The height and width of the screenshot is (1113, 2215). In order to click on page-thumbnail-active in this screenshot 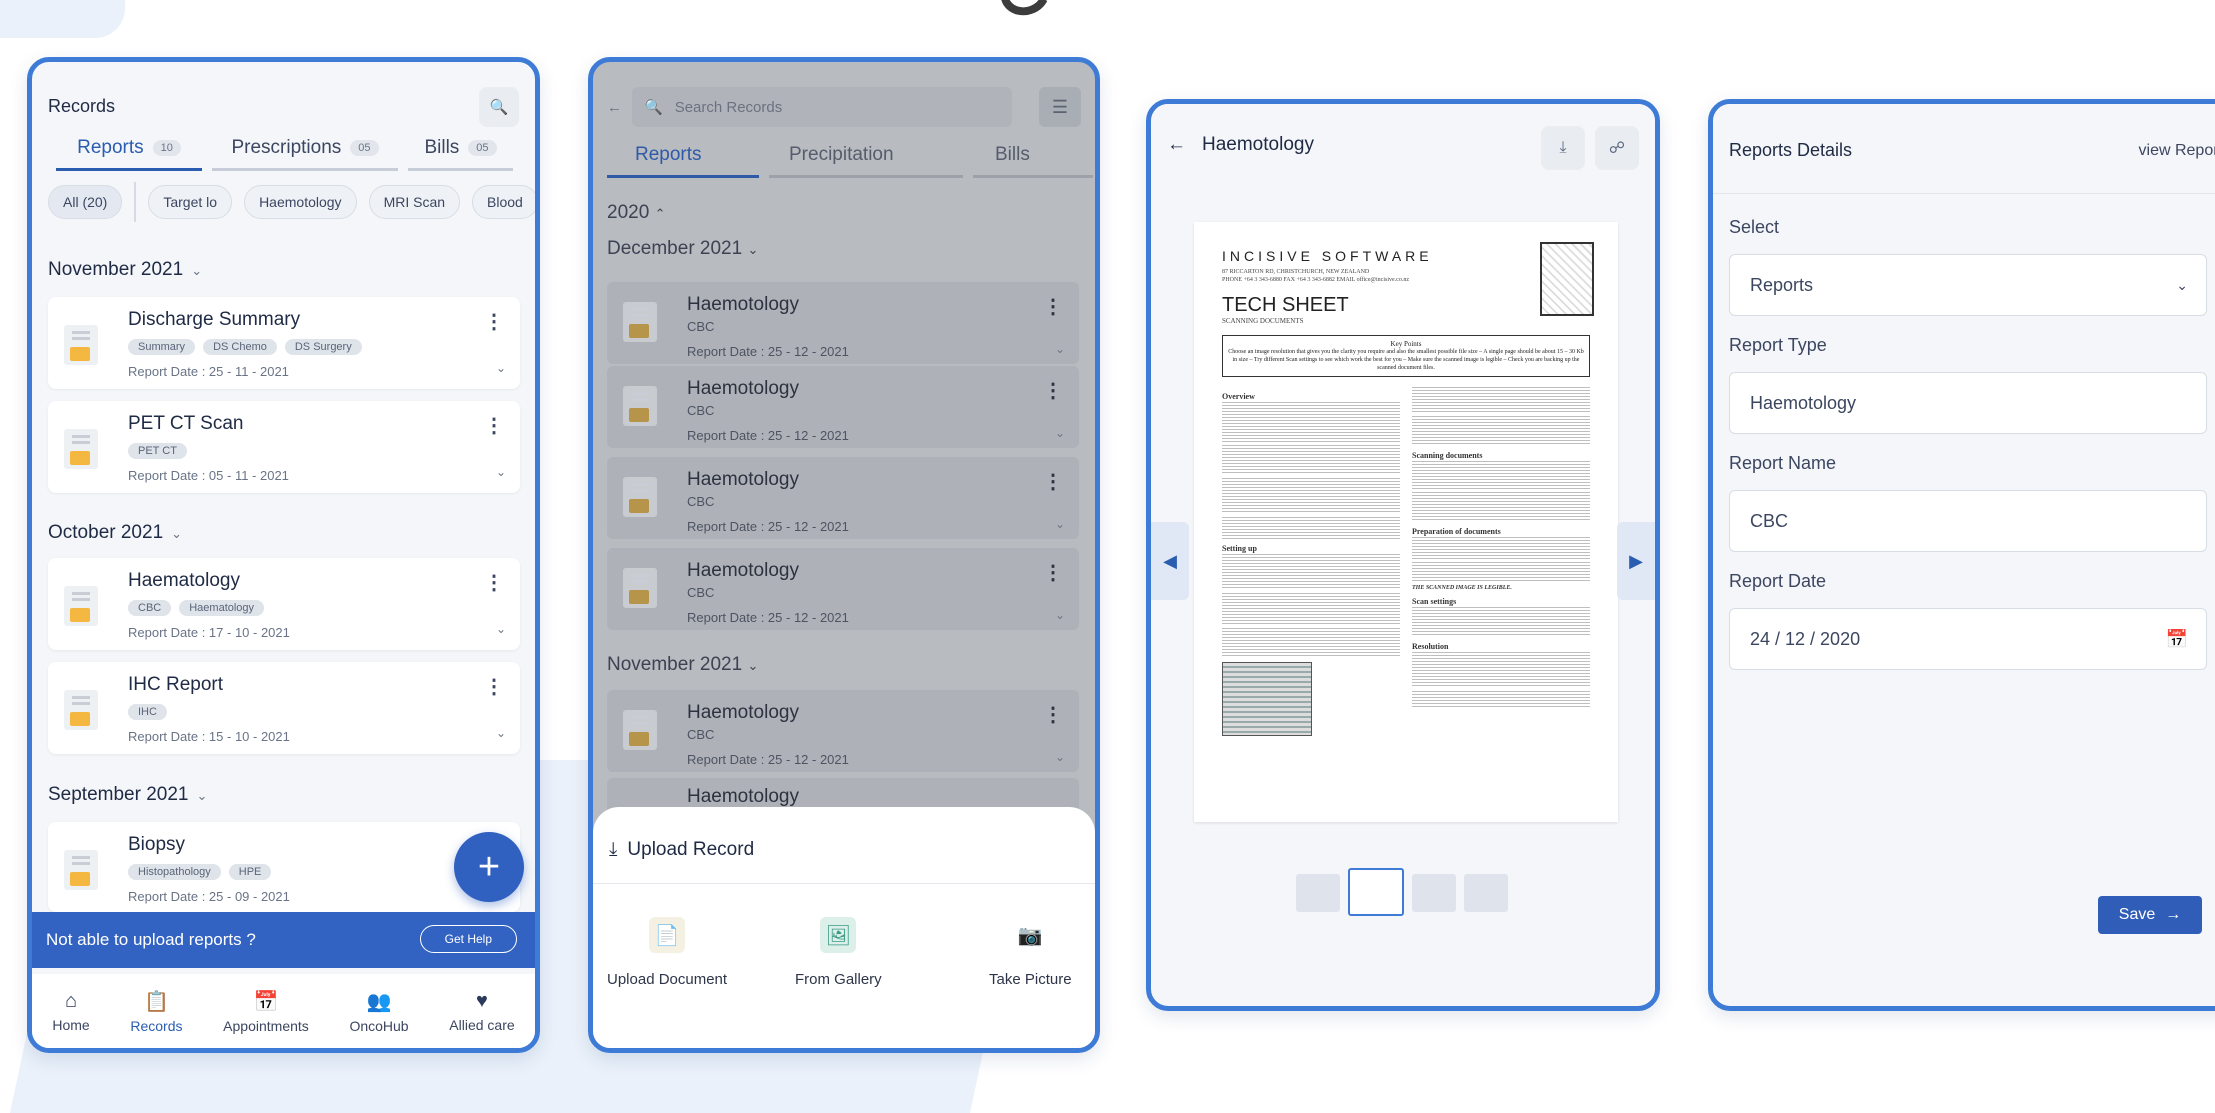, I will do `click(1376, 892)`.